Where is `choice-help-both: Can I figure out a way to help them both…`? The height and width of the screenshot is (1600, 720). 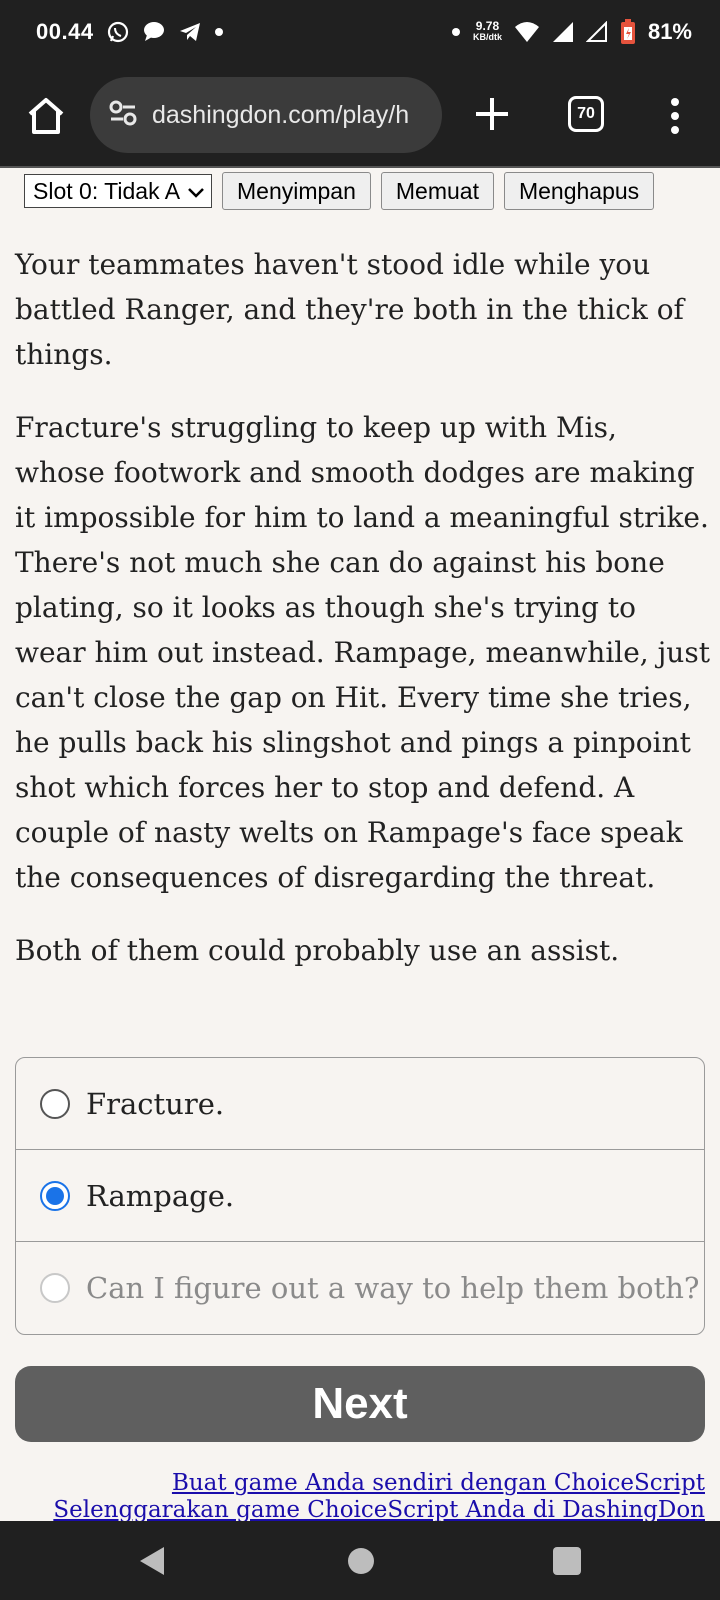 choice-help-both: Can I figure out a way to help them both… is located at coordinates (360, 1288).